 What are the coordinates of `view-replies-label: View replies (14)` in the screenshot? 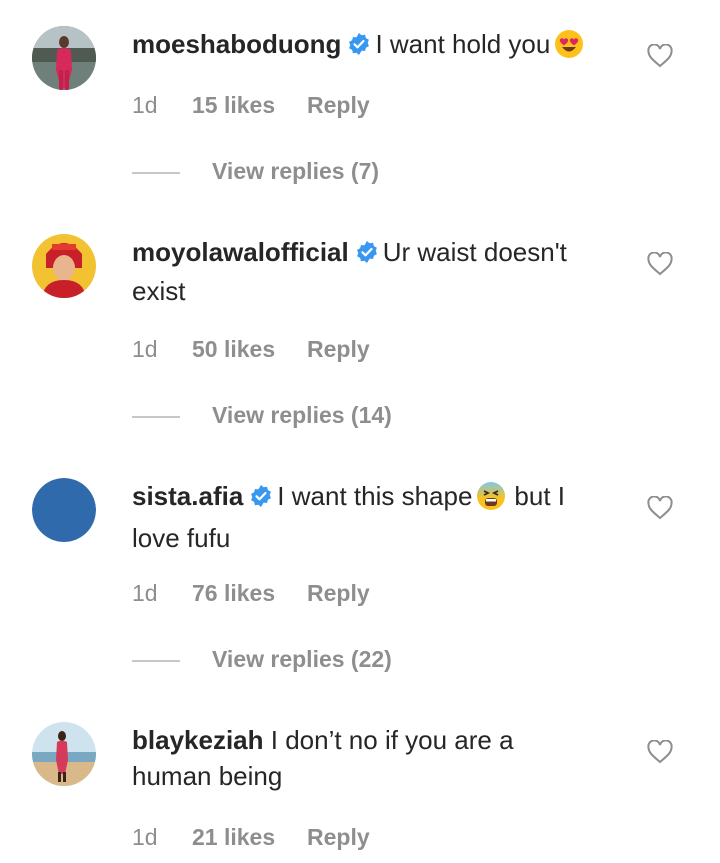 It's located at (302, 415).